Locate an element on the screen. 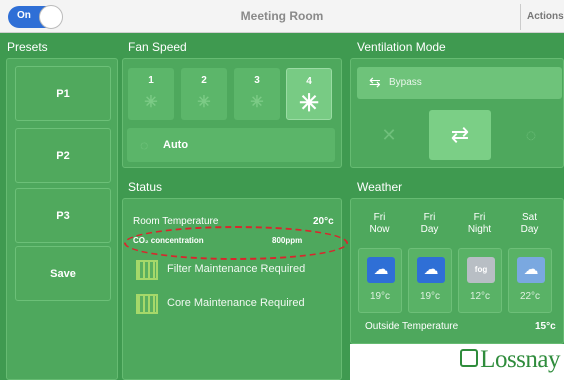  fan-auto-label: Auto is located at coordinates (176, 145).